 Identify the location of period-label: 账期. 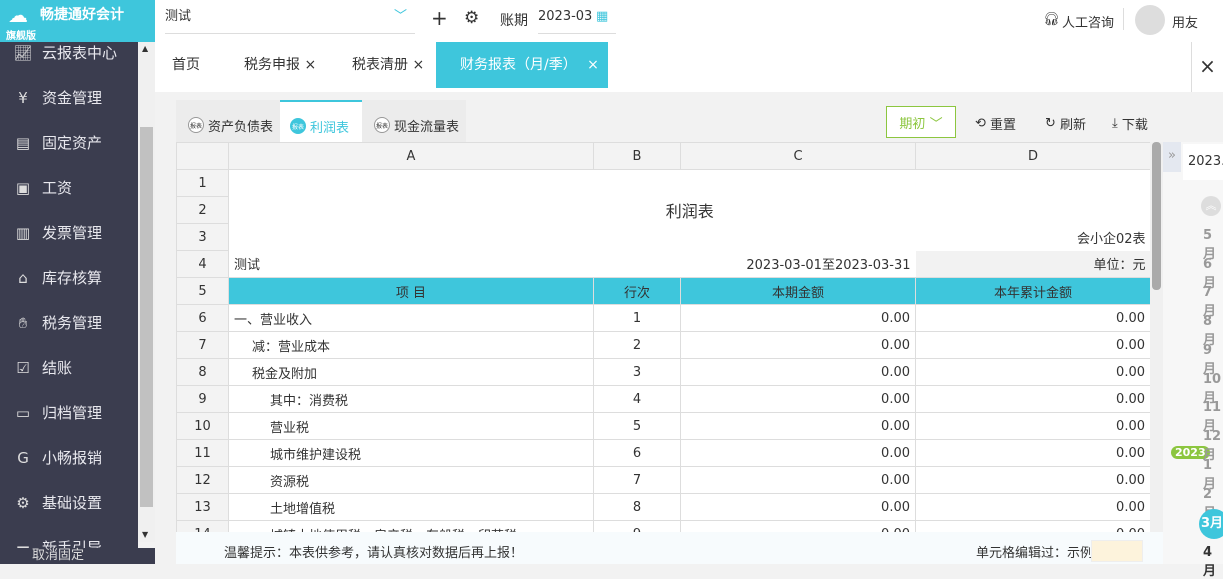
(514, 21).